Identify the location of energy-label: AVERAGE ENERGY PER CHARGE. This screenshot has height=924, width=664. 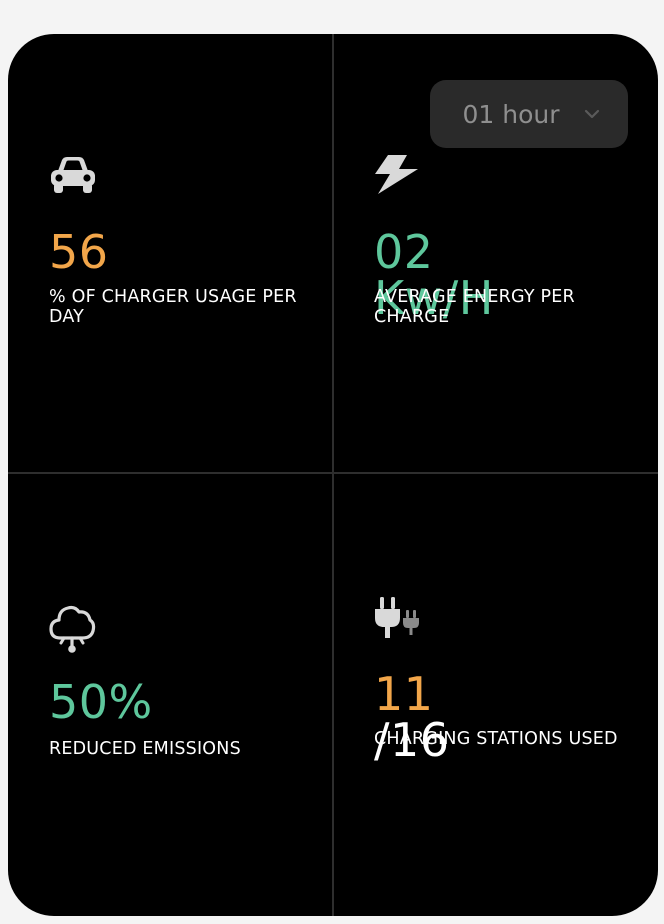
(474, 307).